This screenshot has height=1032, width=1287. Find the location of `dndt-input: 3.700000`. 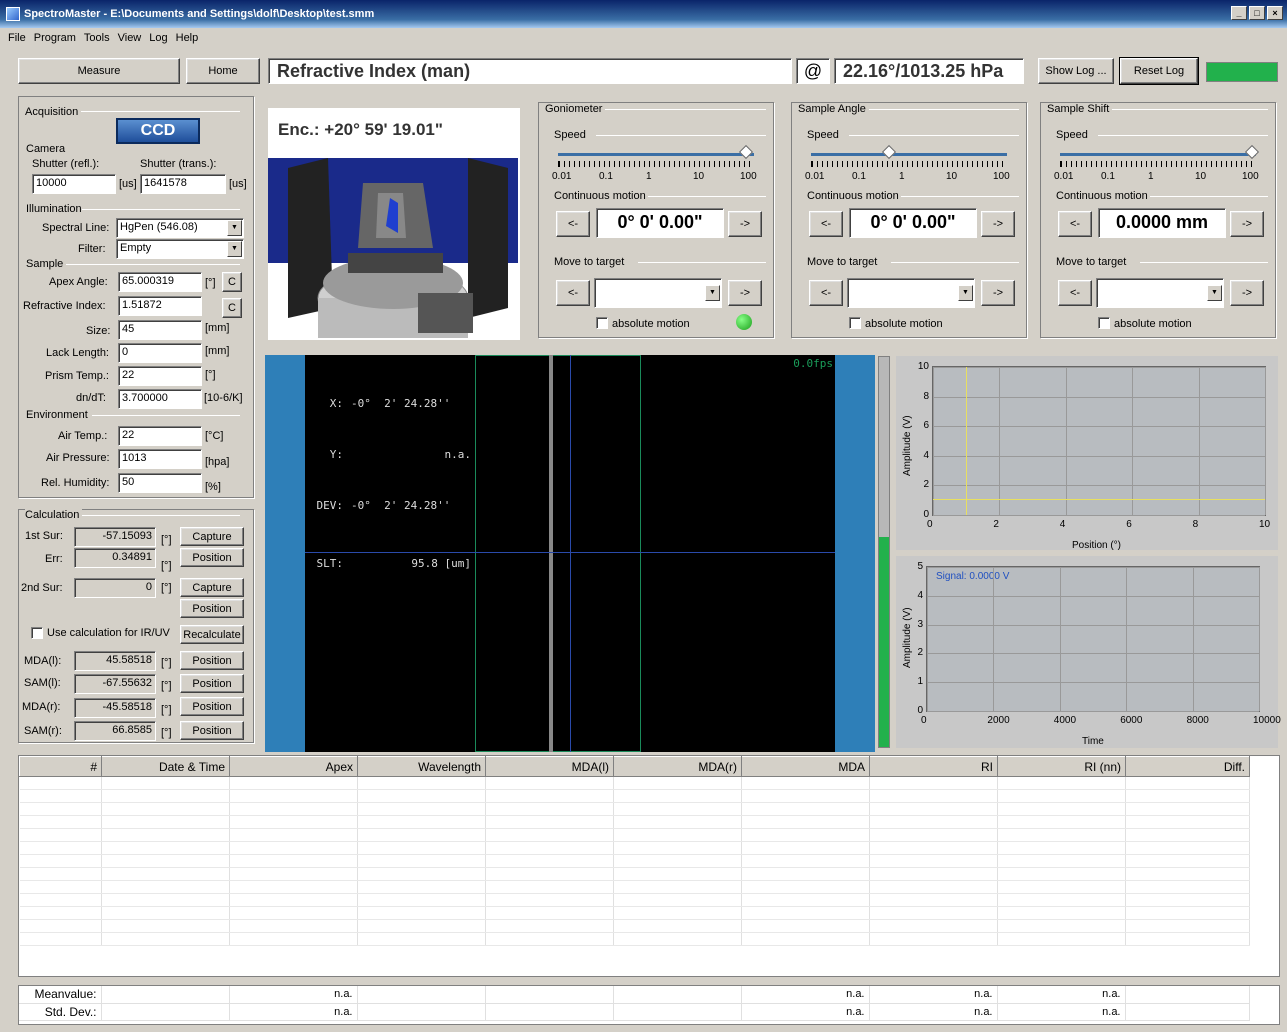

dndt-input: 3.700000 is located at coordinates (160, 399).